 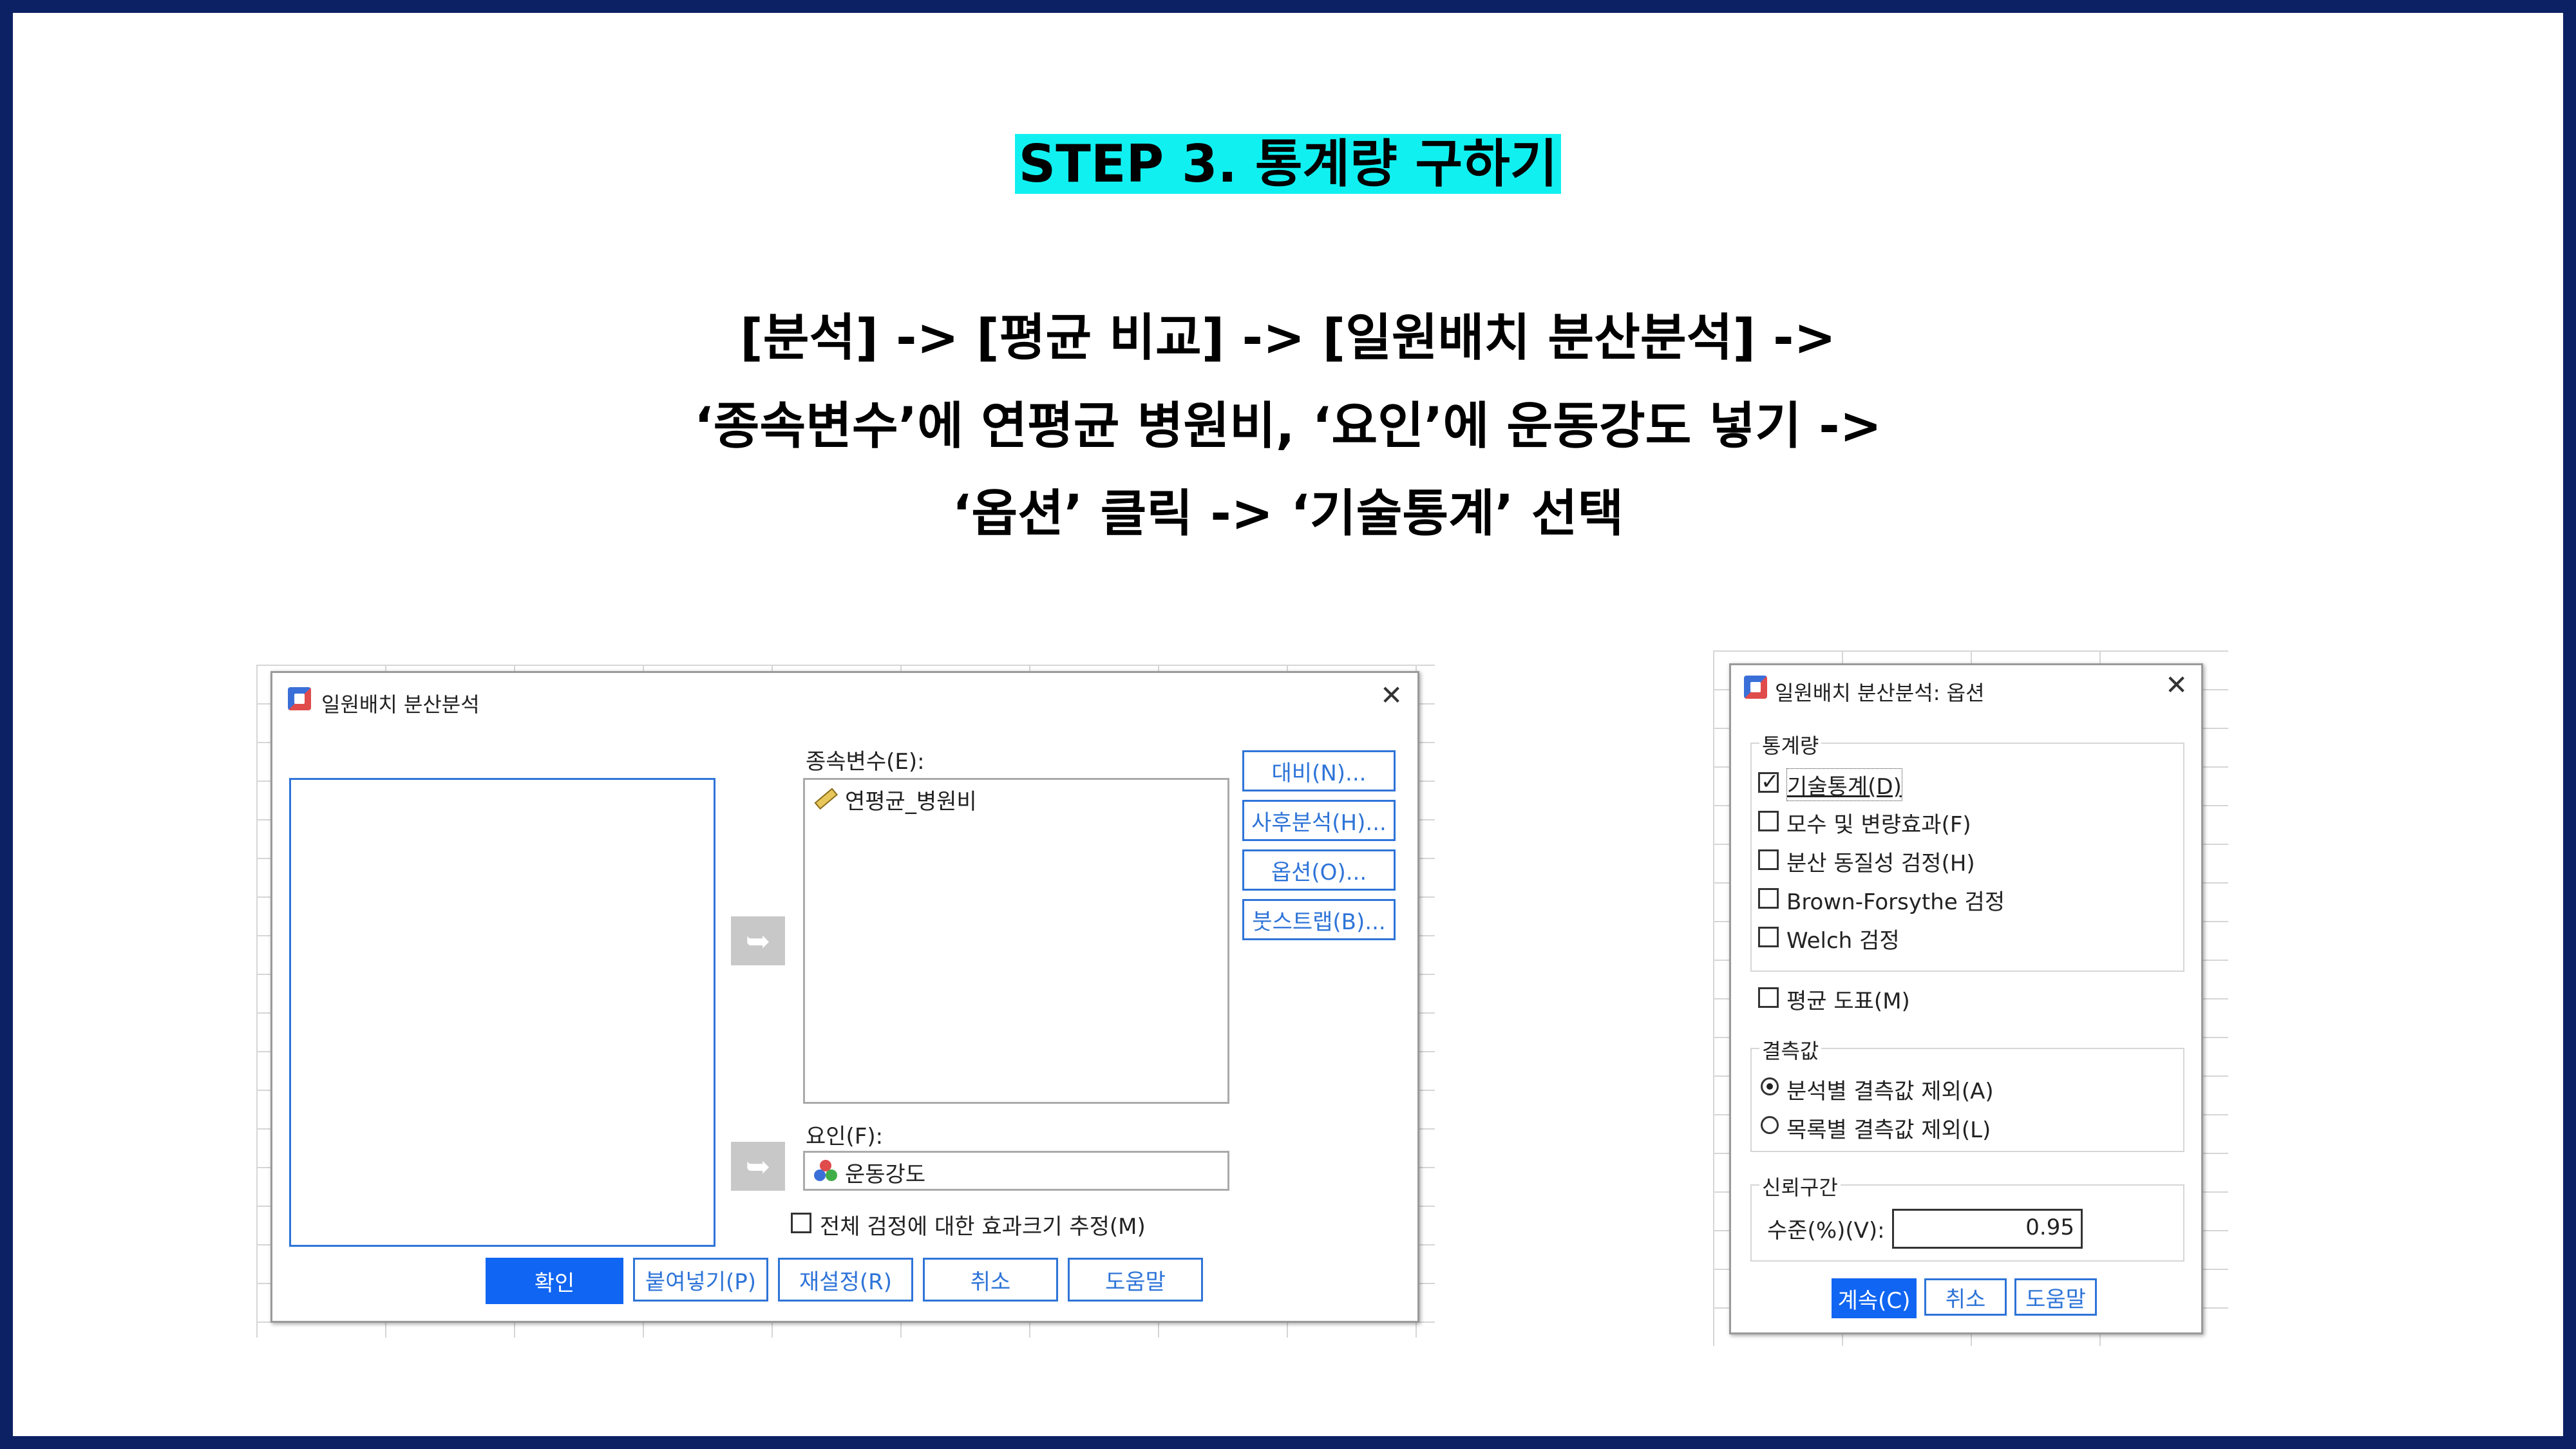 I want to click on brown-forsythe-label: Brown-Forsythe 검정, so click(x=1896, y=902).